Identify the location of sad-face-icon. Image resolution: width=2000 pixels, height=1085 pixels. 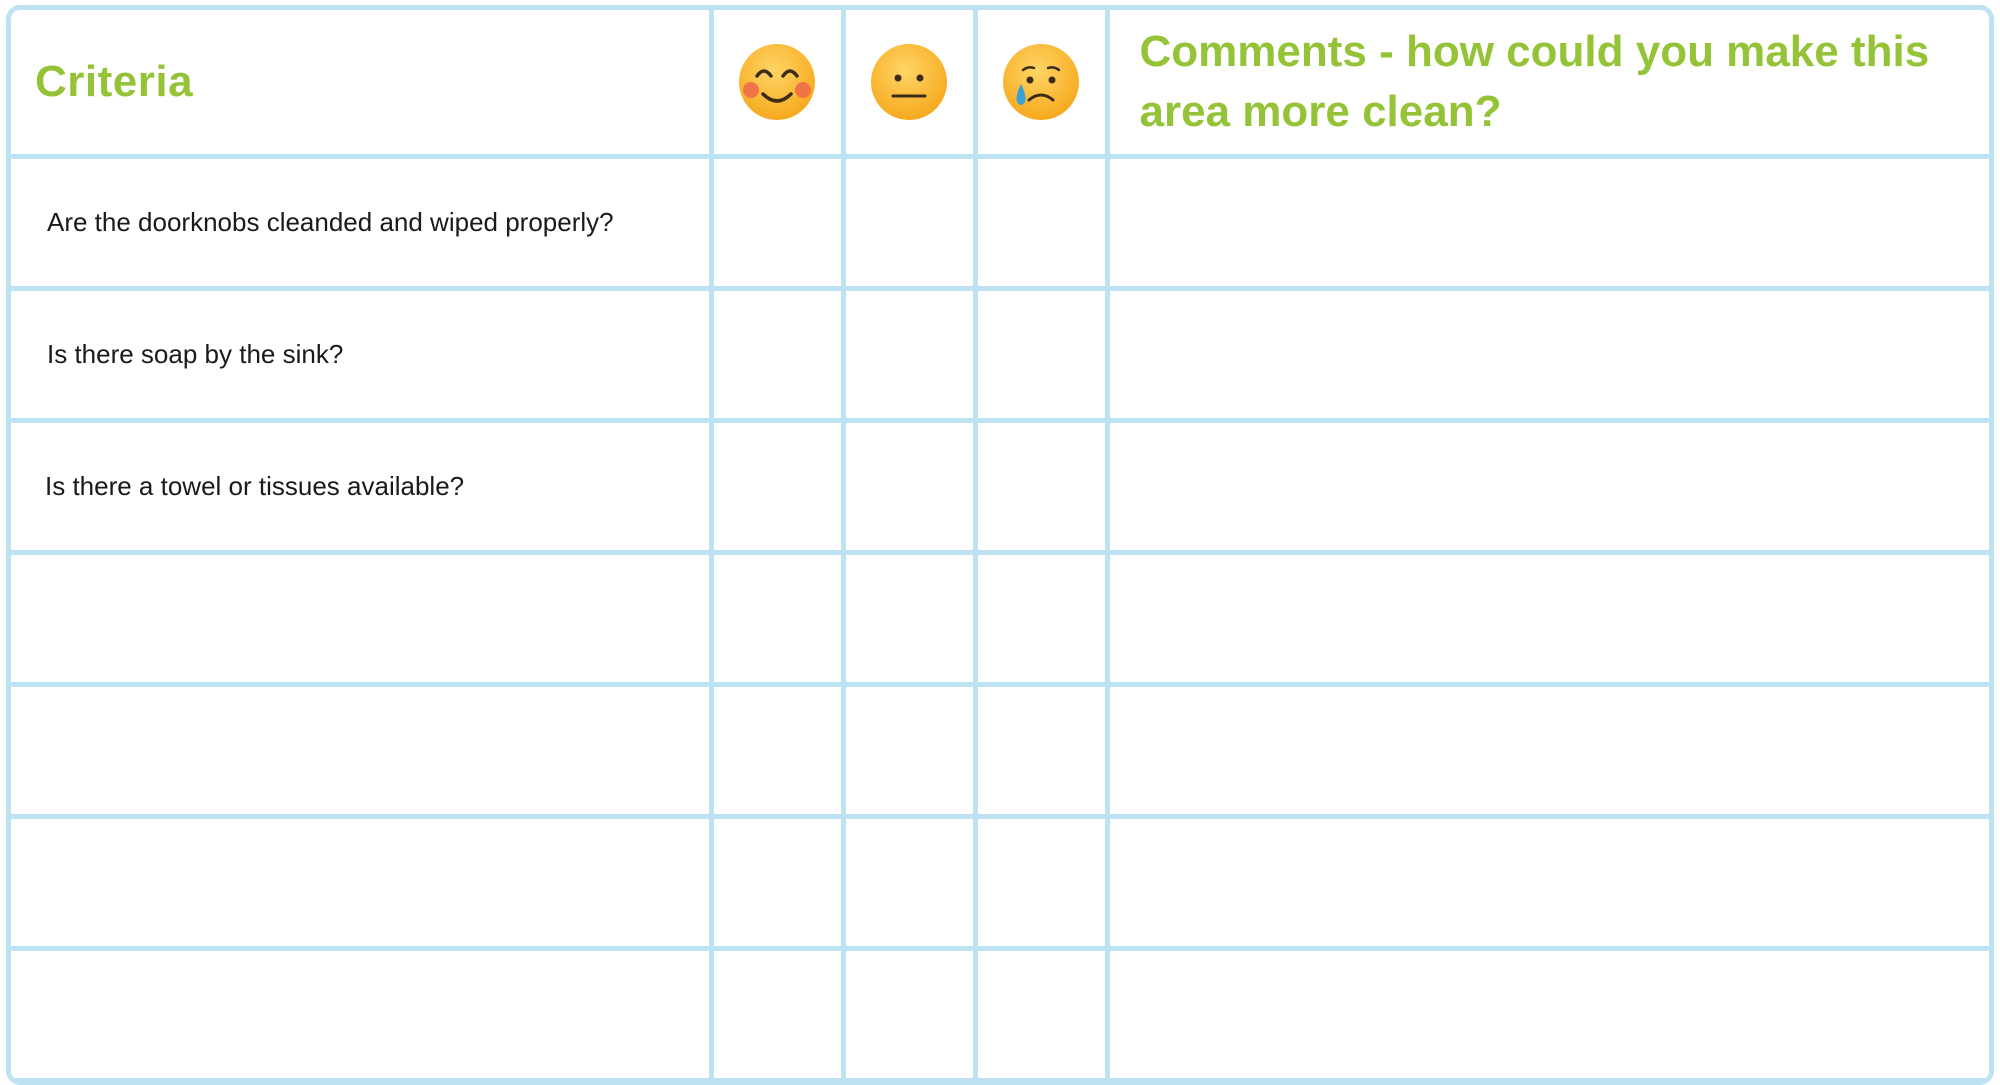
(1041, 81).